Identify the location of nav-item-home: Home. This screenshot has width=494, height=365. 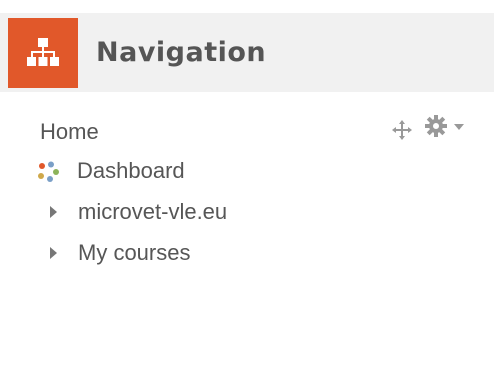
(69, 132).